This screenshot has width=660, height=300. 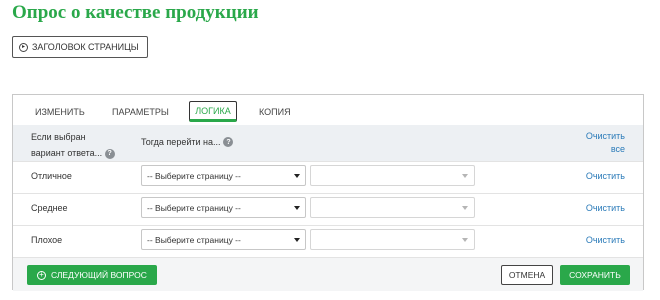 I want to click on cancel-button: ОТМЕНА, so click(x=527, y=275).